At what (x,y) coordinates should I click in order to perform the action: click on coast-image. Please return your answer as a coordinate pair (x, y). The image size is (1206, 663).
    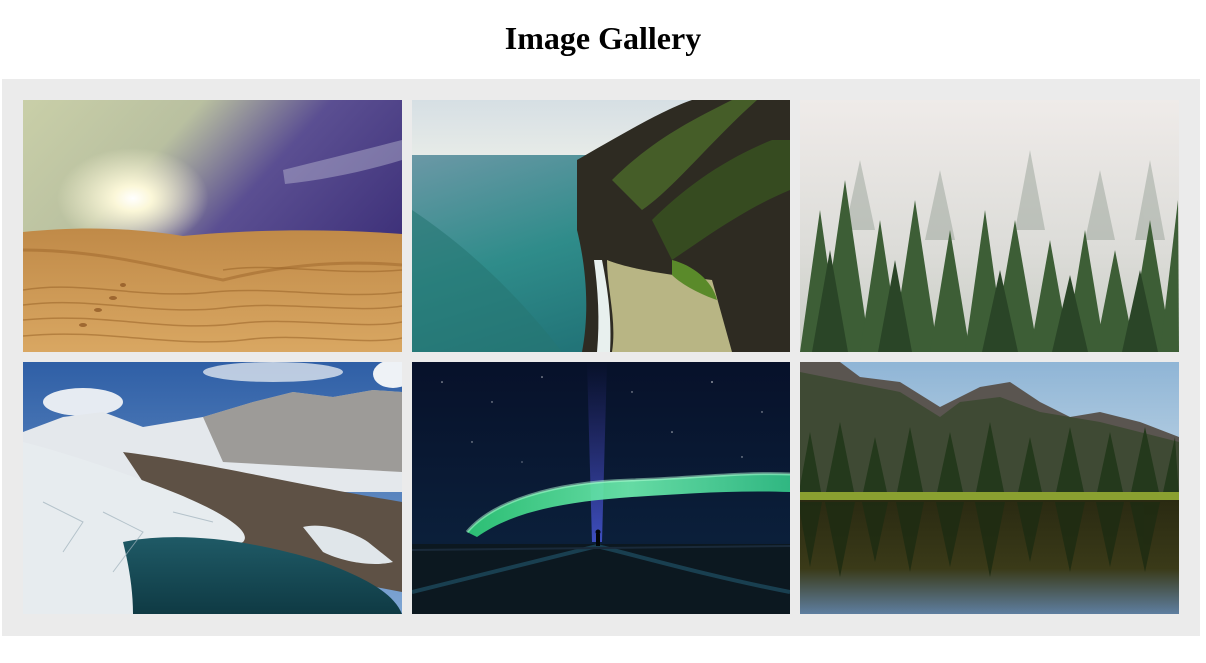
    Looking at the image, I should click on (601, 226).